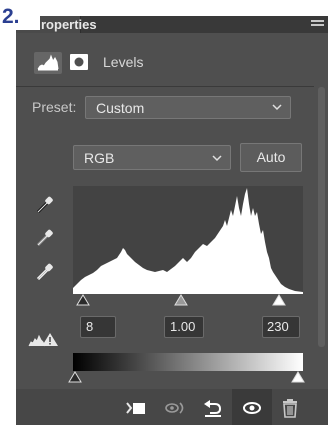 The width and height of the screenshot is (328, 425). Describe the element at coordinates (188, 107) in the screenshot. I see `preset-dropdown: Custom` at that location.